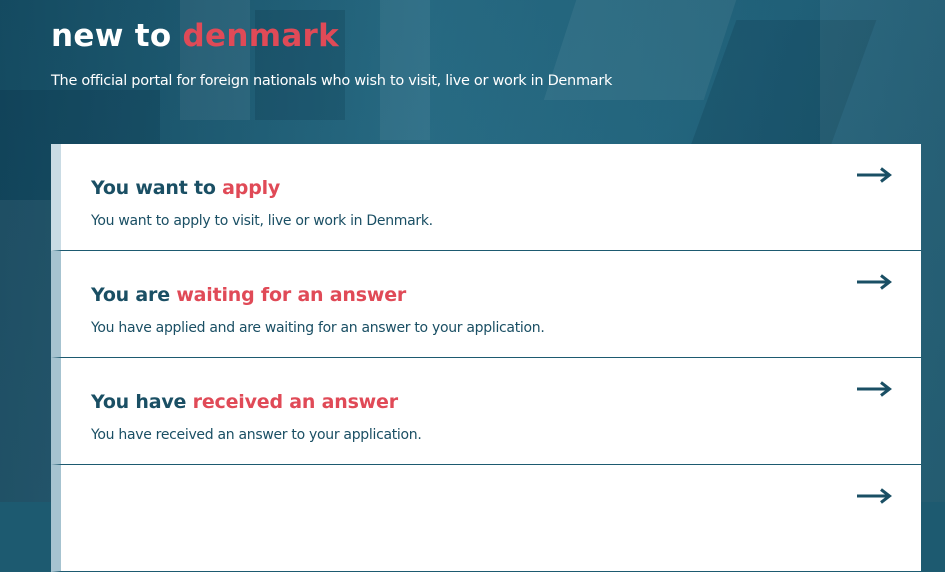 This screenshot has height=572, width=945. I want to click on card-title: You want to apply, so click(185, 188).